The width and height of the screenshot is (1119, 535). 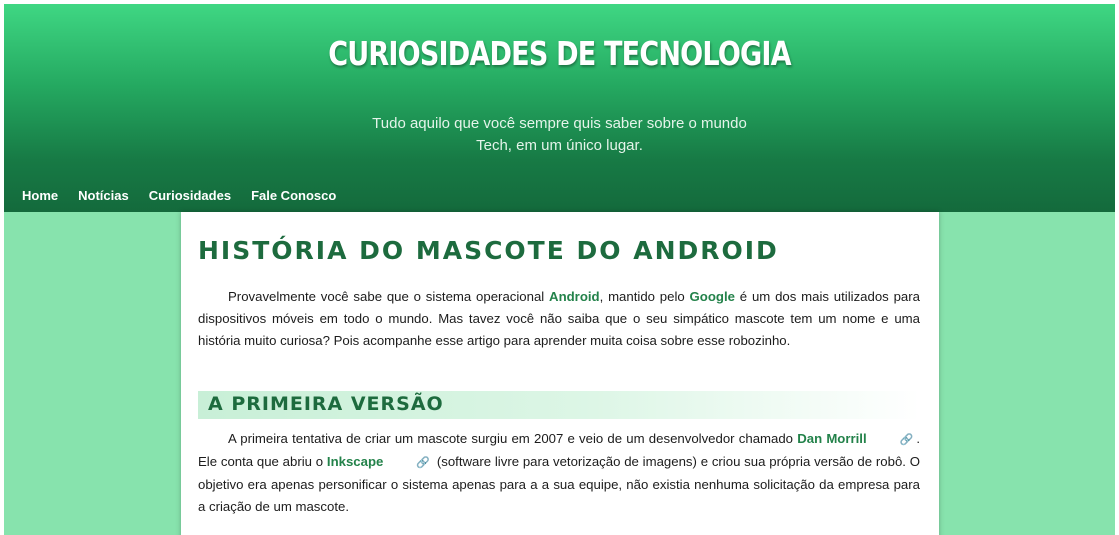 What do you see at coordinates (326, 404) in the screenshot?
I see `section-title: A primeira versão` at bounding box center [326, 404].